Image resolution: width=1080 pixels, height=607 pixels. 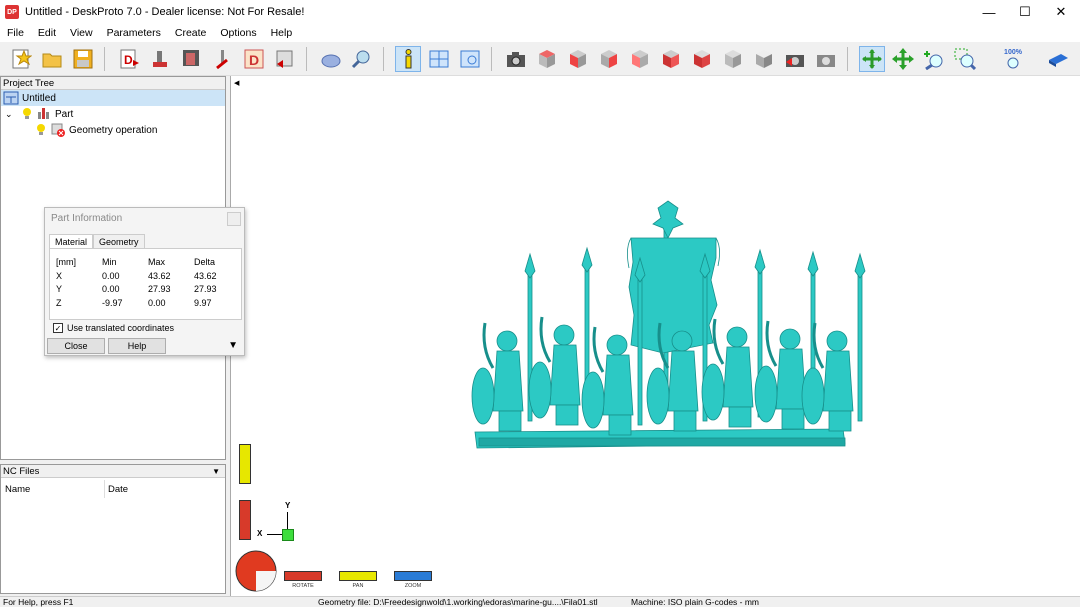 I want to click on svg-text: D, so click(x=128, y=60).